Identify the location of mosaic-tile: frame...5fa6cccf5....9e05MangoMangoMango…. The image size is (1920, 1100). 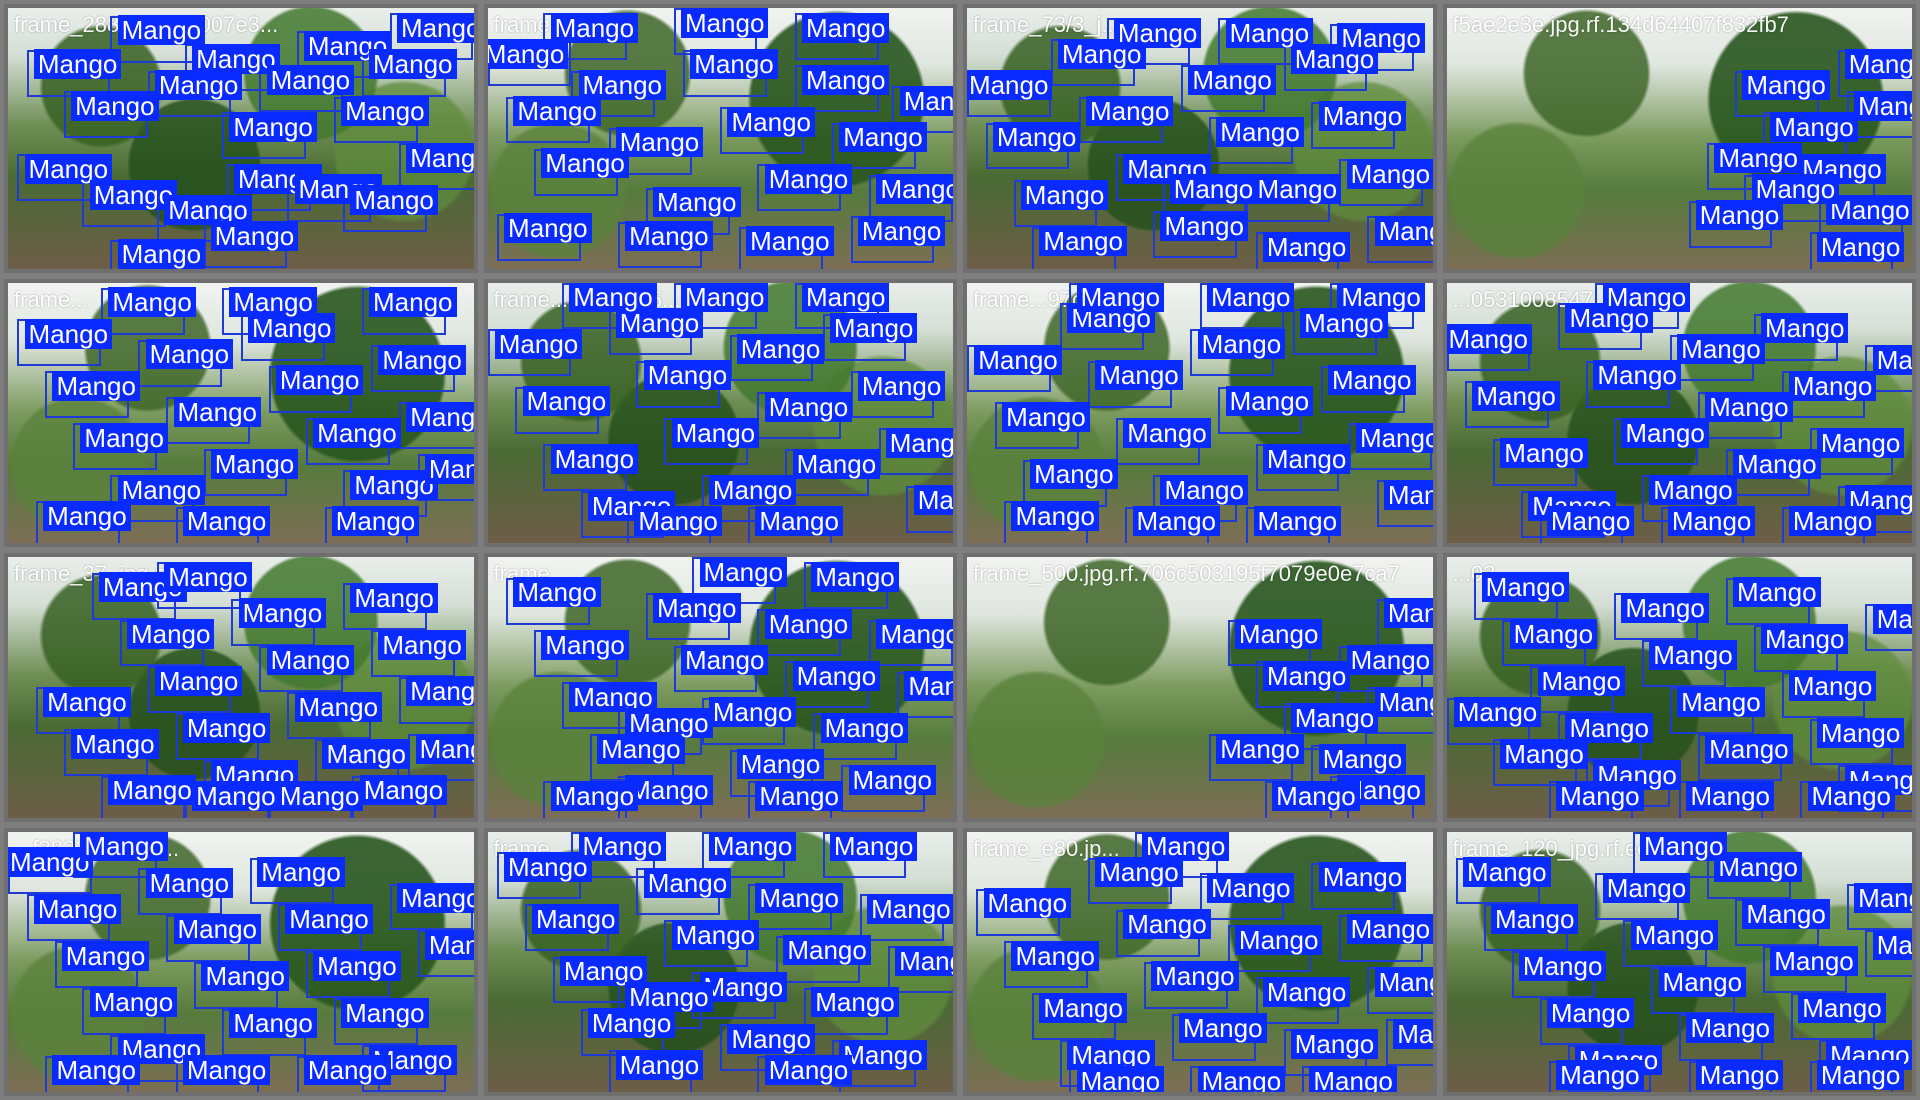
(720, 412).